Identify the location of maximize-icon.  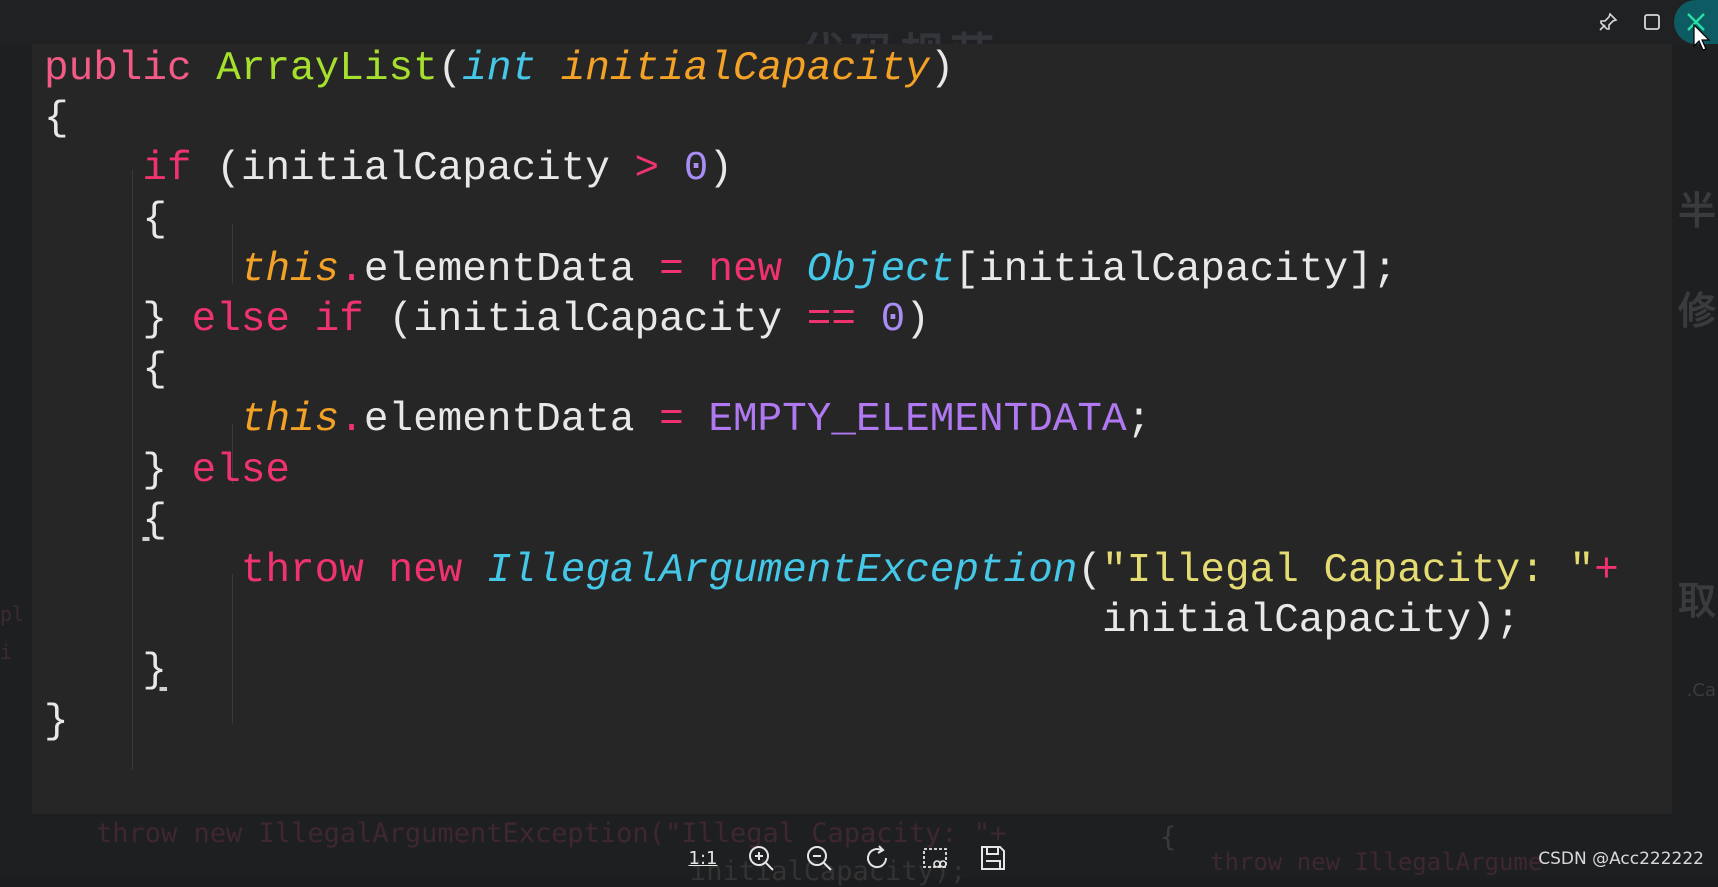
(1652, 22).